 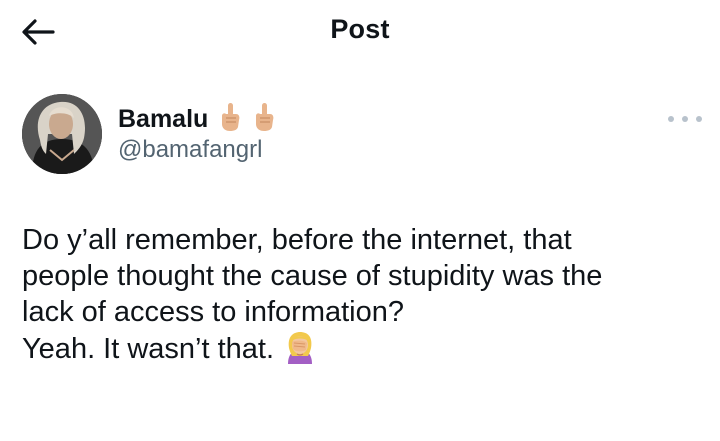 I want to click on page-title: Post, so click(x=360, y=29).